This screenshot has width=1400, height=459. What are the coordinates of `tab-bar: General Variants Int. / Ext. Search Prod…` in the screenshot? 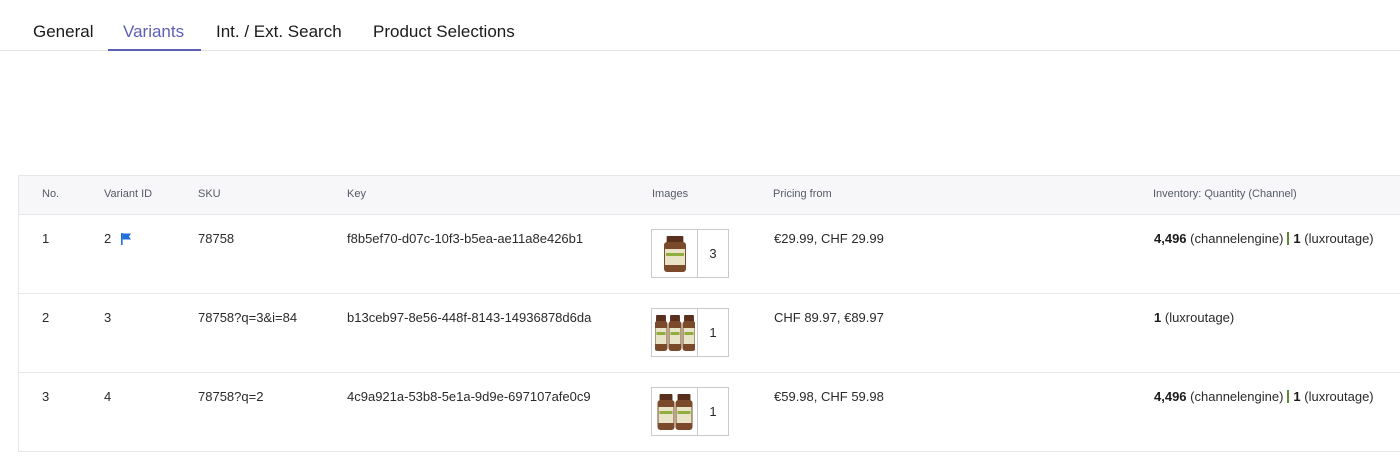 It's located at (700, 25).